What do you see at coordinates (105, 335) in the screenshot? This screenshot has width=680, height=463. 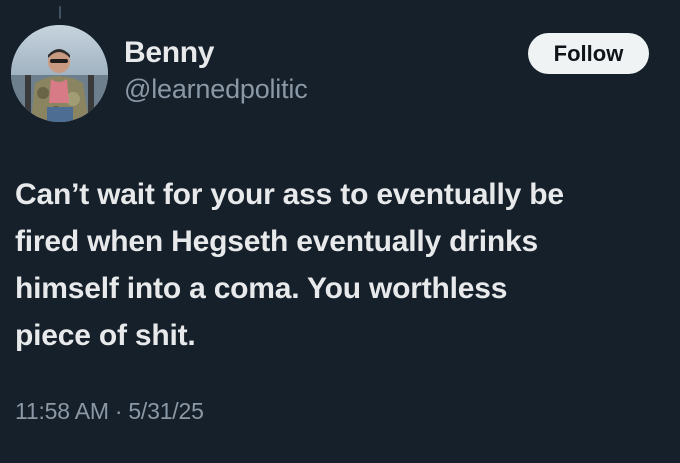 I see `tweet-text-line: piece of shit.` at bounding box center [105, 335].